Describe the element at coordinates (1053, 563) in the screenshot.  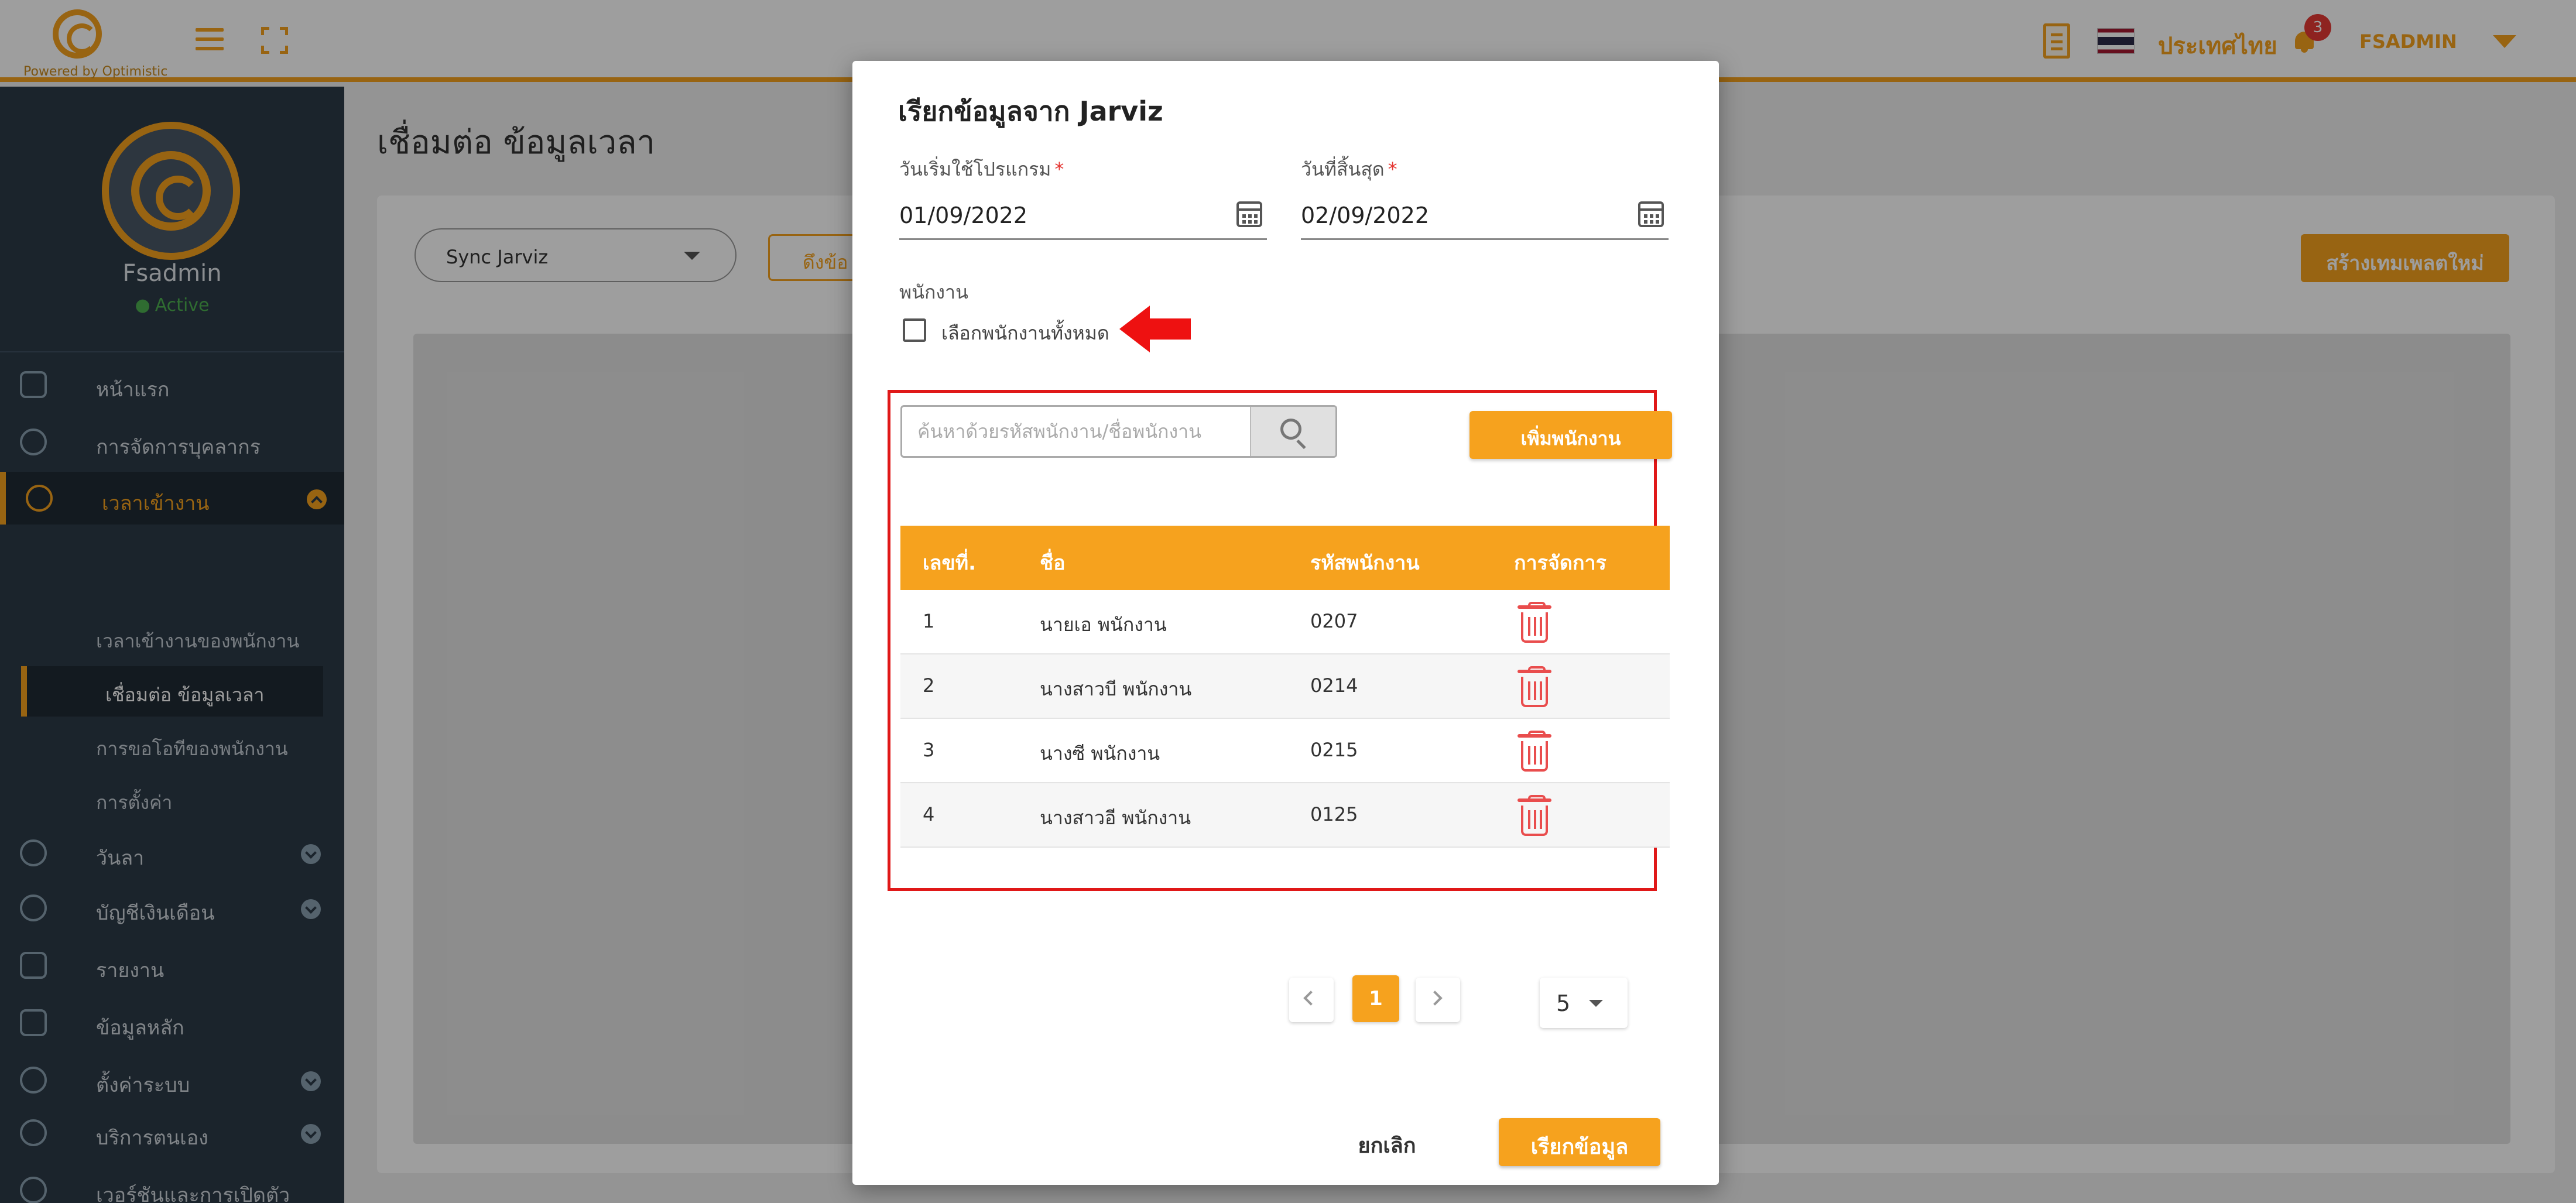
I see `header-name: ชื่อ` at that location.